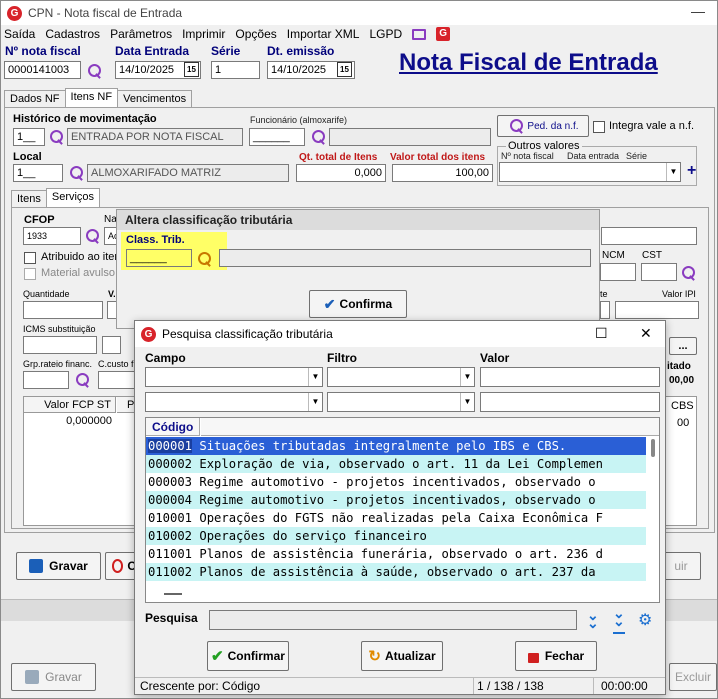 The width and height of the screenshot is (718, 699). I want to click on material-checkbox, so click(30, 274).